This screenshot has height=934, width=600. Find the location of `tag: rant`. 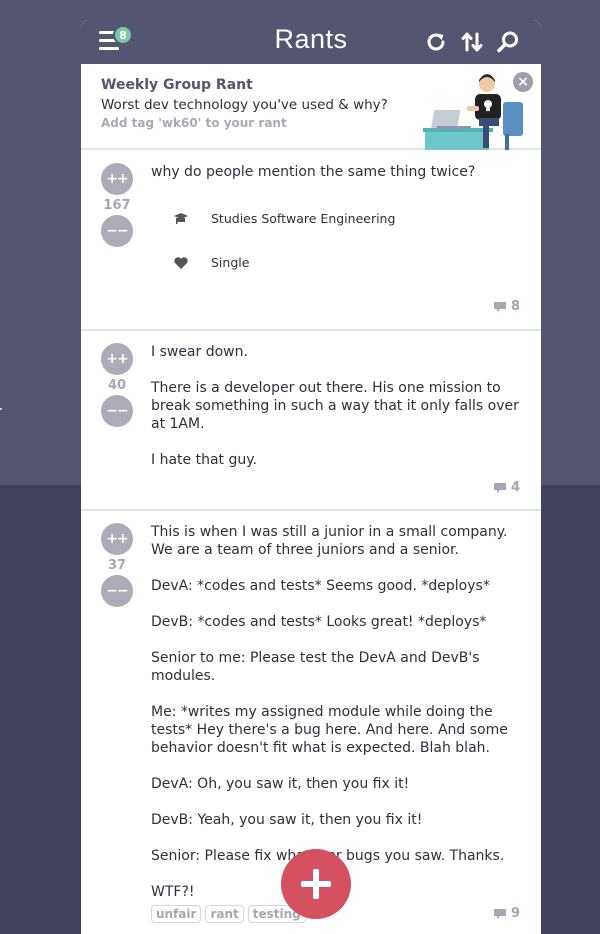

tag: rant is located at coordinates (224, 914).